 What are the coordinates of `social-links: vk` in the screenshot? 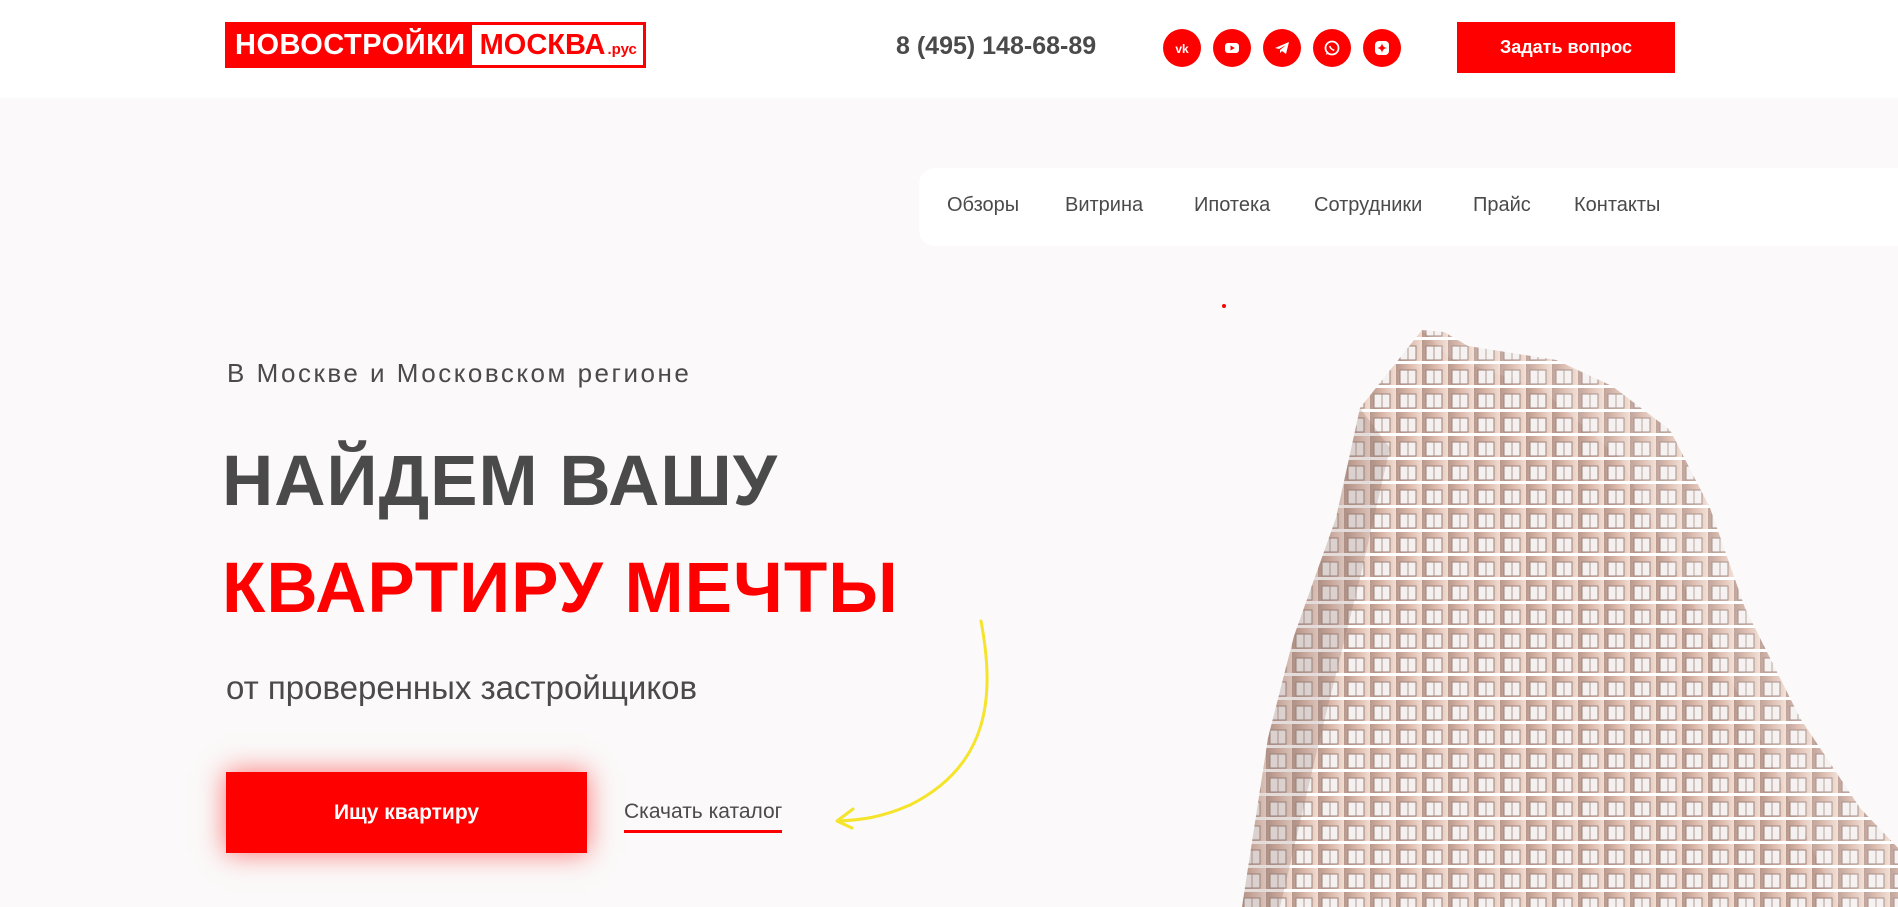 It's located at (1282, 48).